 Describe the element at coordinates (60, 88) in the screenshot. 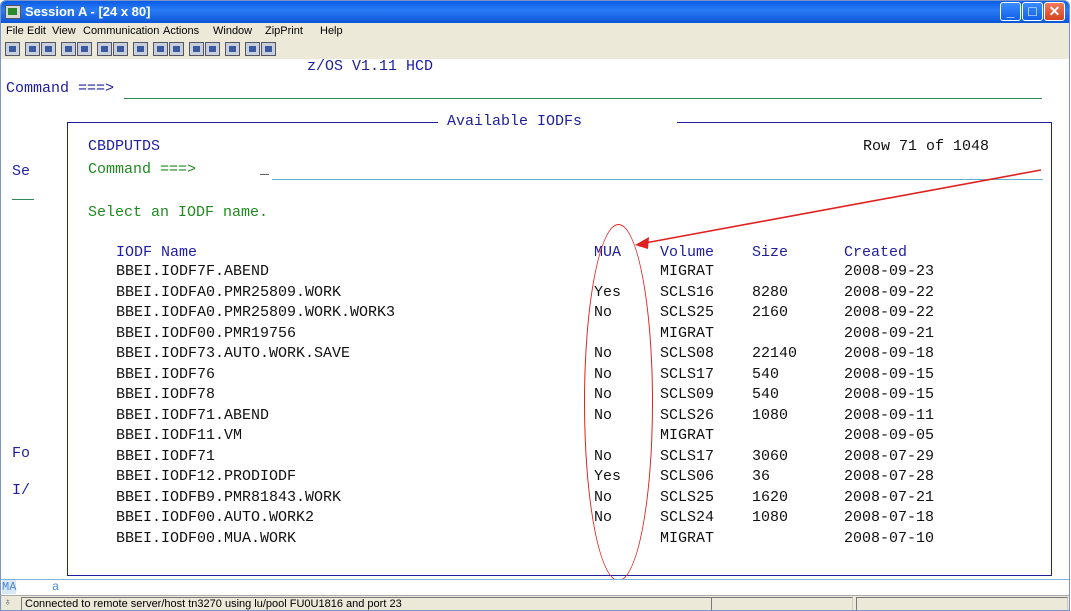

I see `outer-command-label: Command ===>` at that location.